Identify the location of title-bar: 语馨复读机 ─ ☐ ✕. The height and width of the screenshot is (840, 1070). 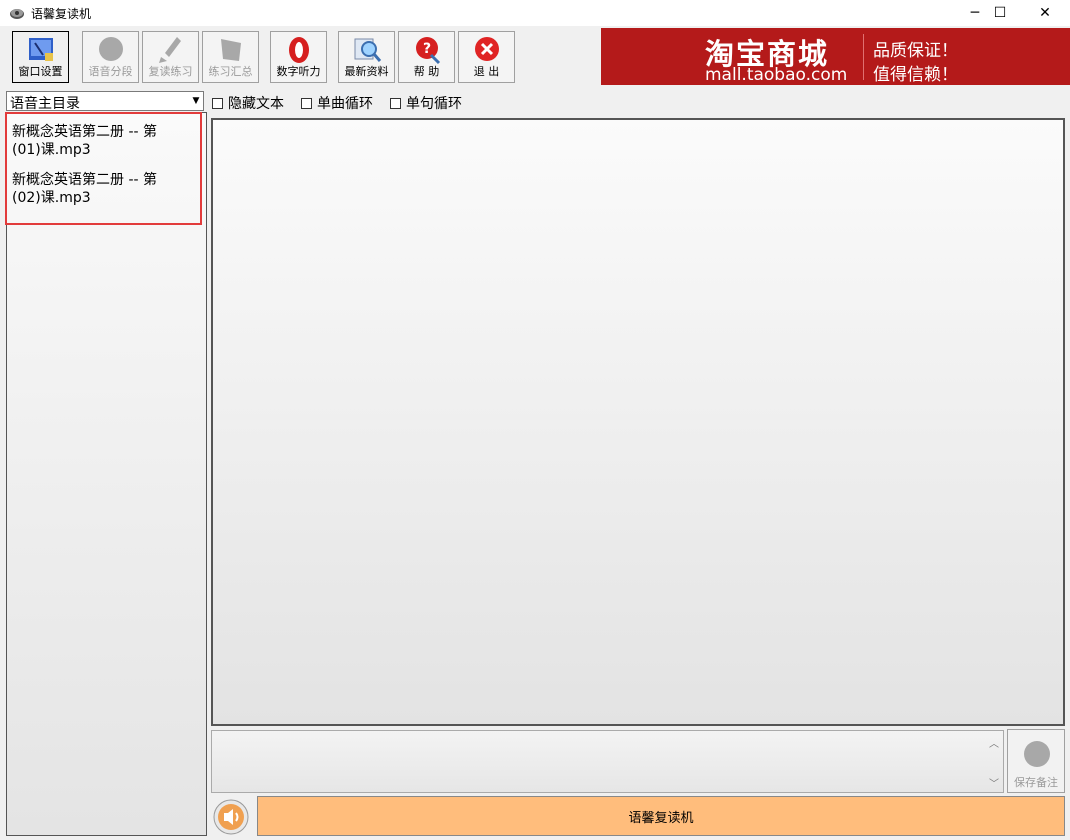
(535, 13).